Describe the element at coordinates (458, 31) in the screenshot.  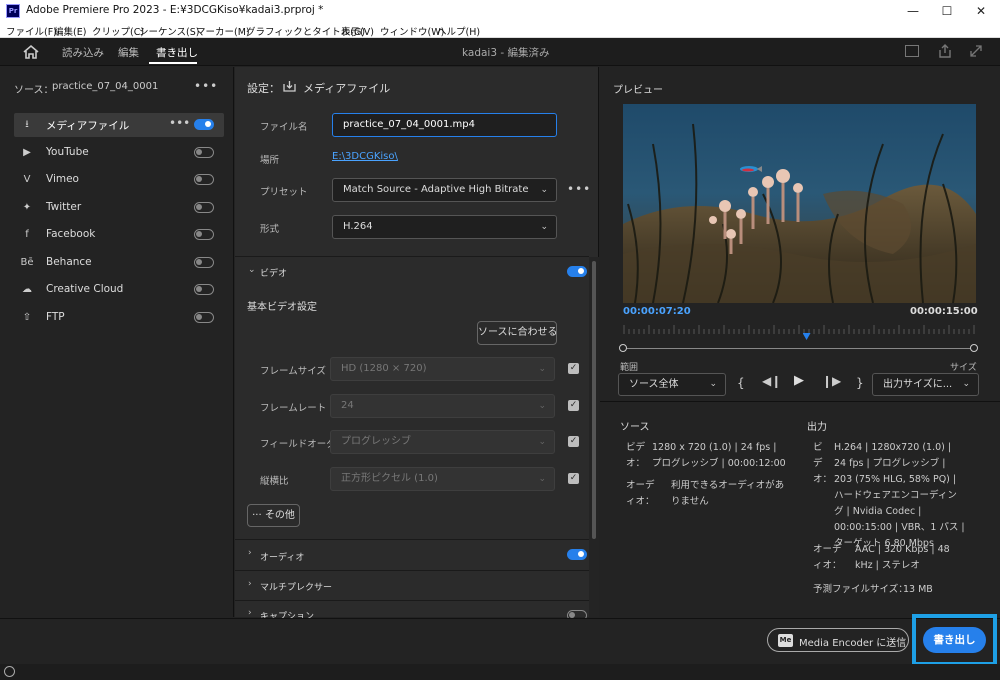
I see `menu-help: ヘルプ(H)` at that location.